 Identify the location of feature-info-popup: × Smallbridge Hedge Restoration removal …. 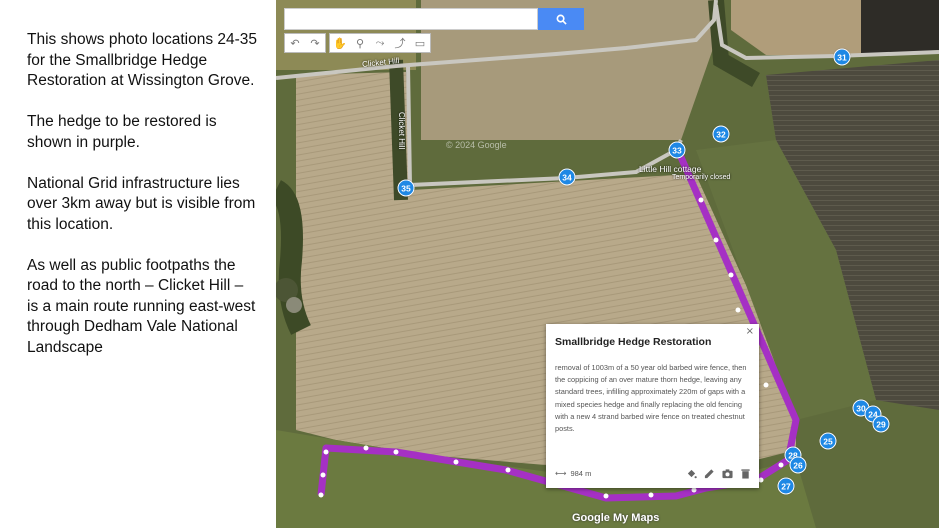
(652, 406).